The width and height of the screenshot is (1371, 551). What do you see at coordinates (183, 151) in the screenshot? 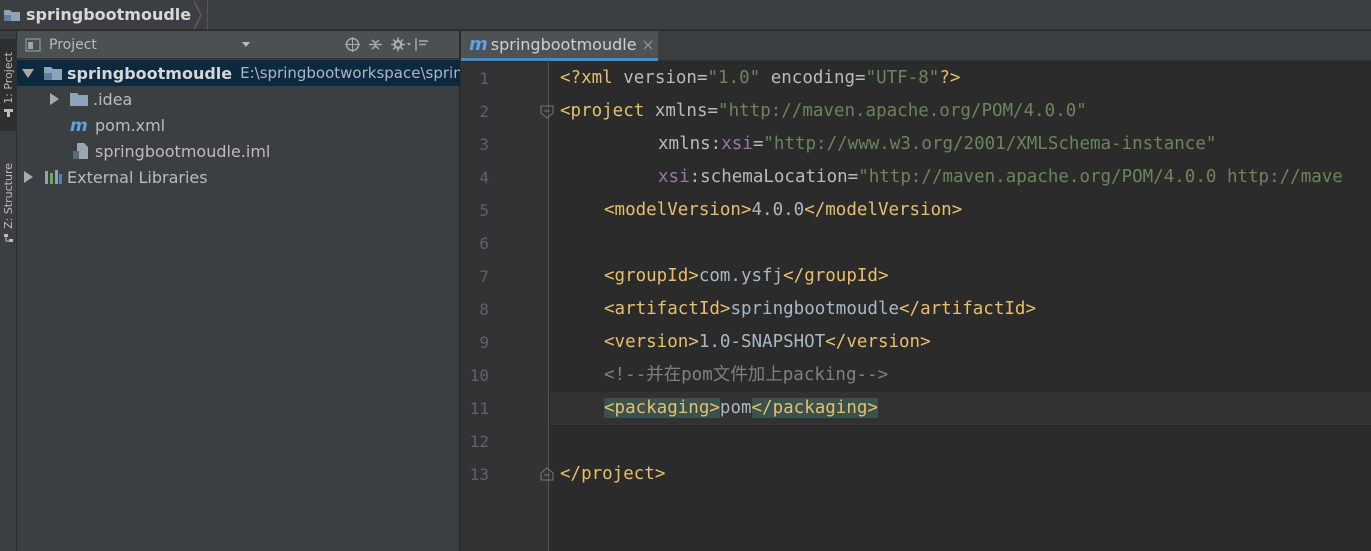
I see `tree-item-label: springbootmoudle.iml` at bounding box center [183, 151].